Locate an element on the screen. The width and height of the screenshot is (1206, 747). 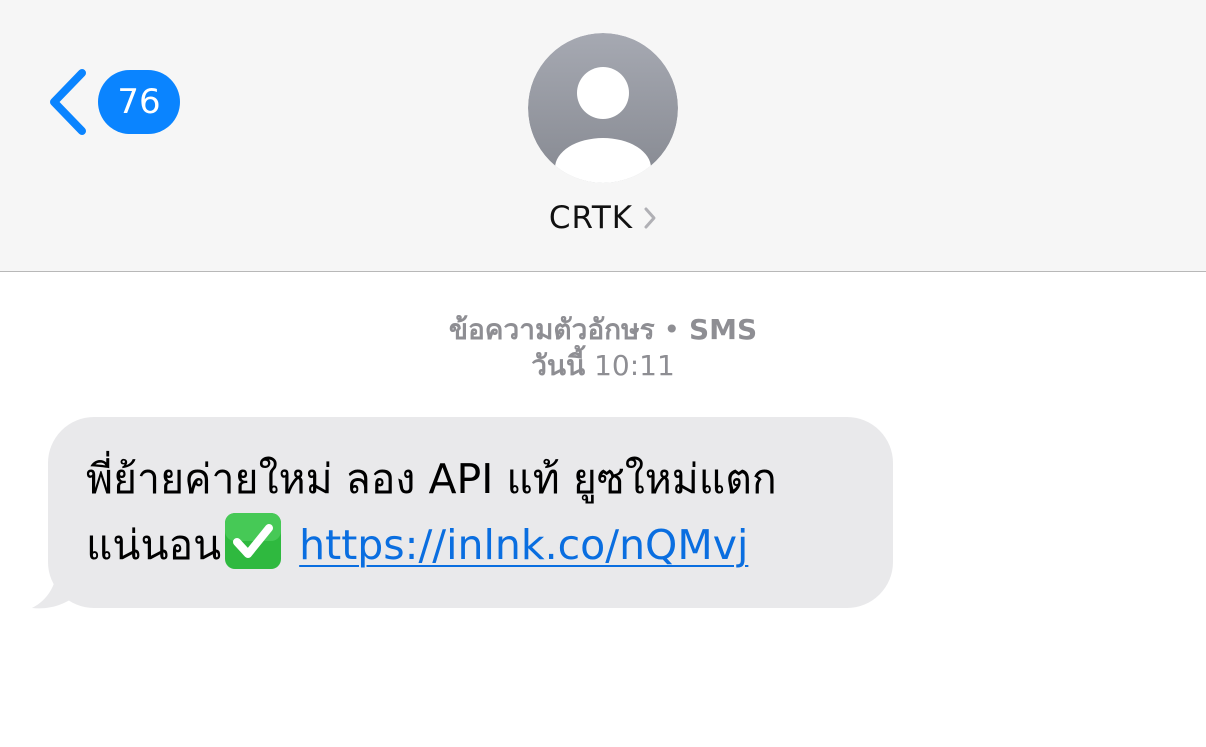
chevron-right-icon is located at coordinates (650, 218).